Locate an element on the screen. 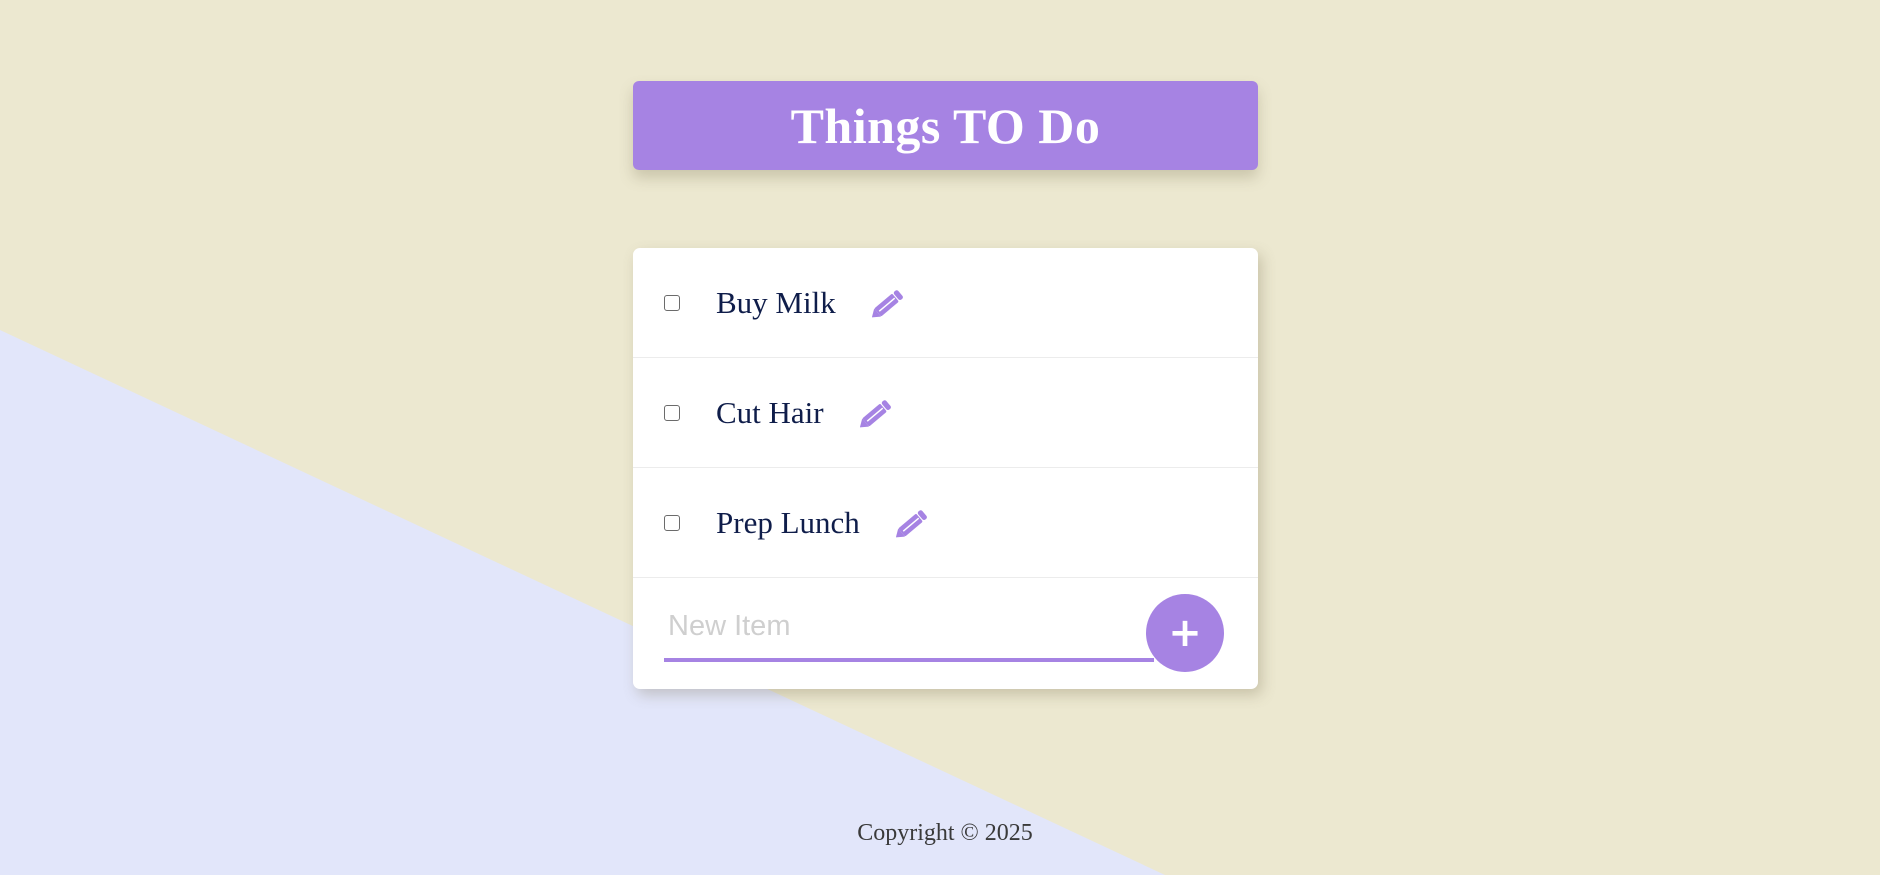 This screenshot has height=875, width=1880. add-item-button: + is located at coordinates (1185, 633).